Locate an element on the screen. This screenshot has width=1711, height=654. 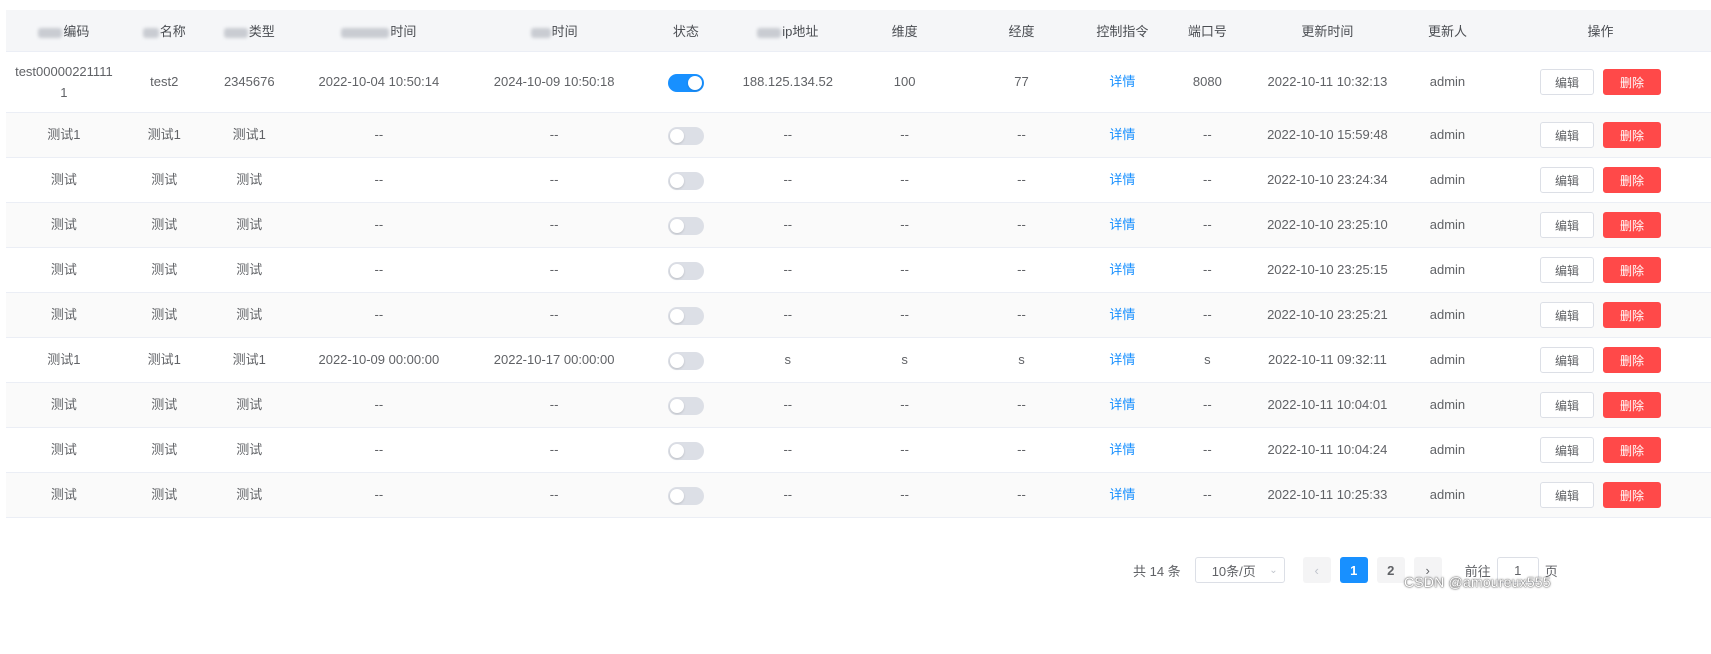
cell-latitude: 100 is located at coordinates (905, 82).